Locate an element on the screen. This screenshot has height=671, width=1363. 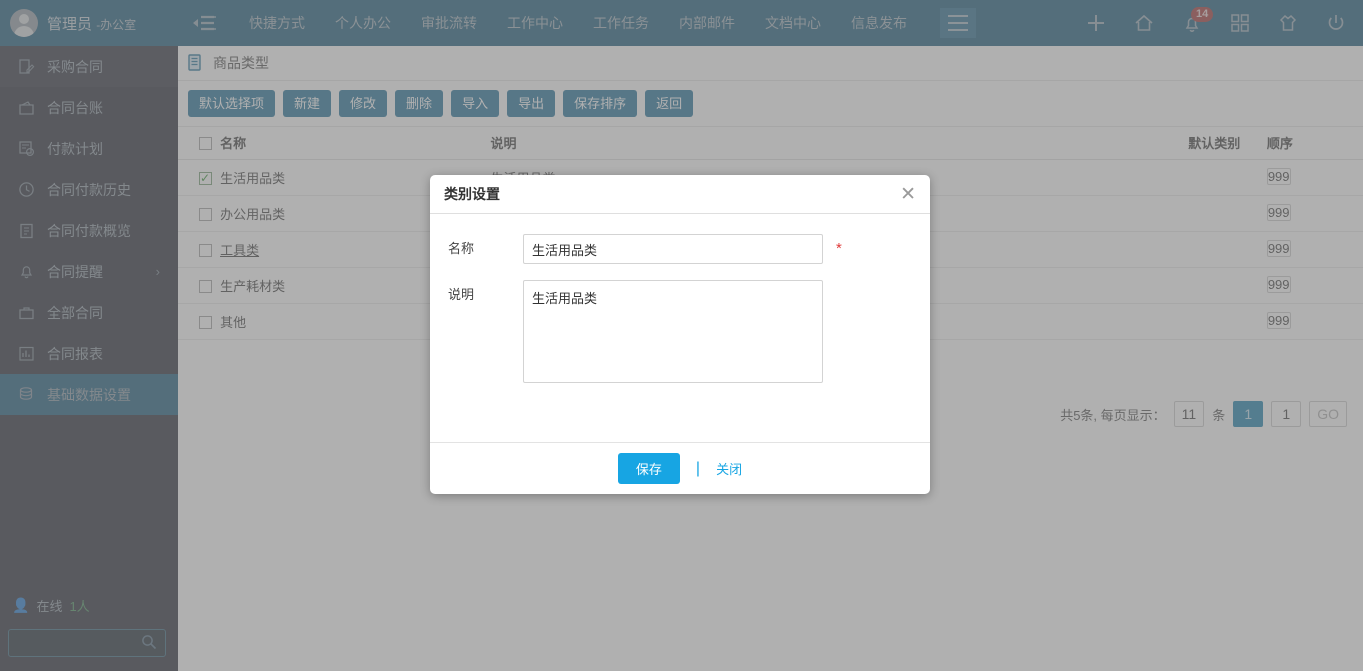
name-field is located at coordinates (673, 249).